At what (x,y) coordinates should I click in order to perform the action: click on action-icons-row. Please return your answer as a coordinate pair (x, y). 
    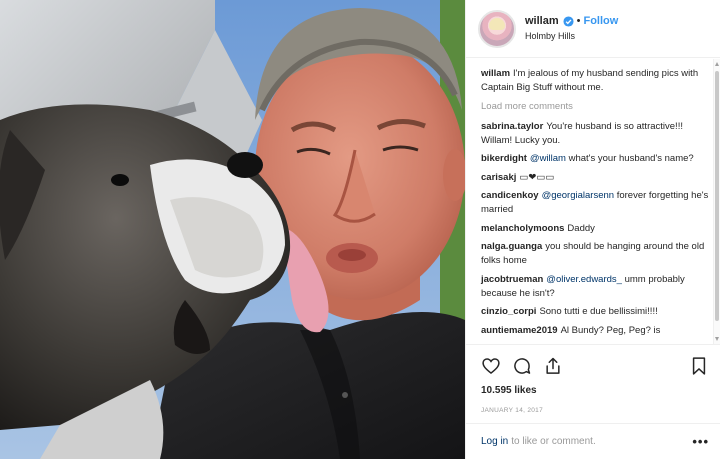
    Looking at the image, I should click on (595, 366).